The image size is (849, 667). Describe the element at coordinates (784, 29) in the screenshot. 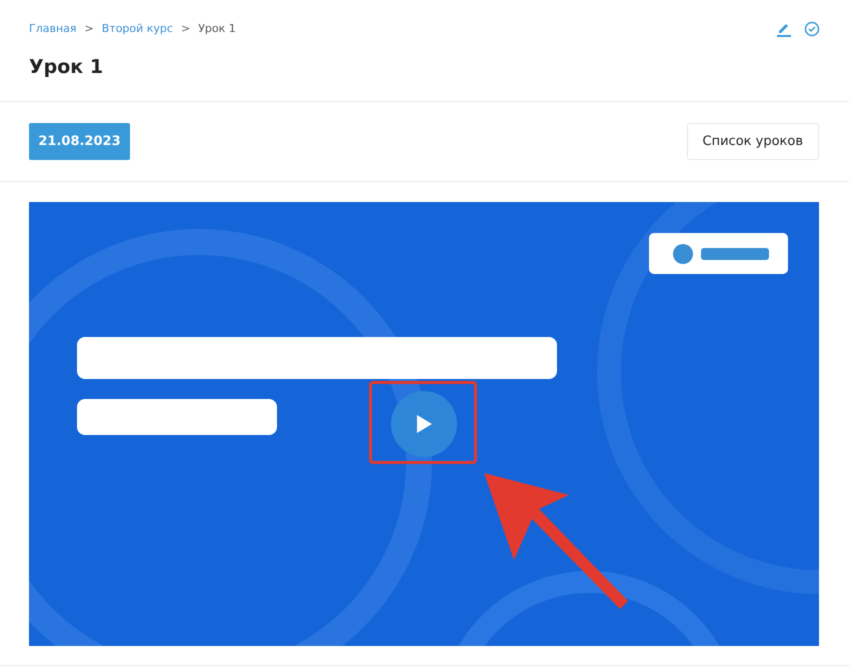

I see `pencil-icon` at that location.